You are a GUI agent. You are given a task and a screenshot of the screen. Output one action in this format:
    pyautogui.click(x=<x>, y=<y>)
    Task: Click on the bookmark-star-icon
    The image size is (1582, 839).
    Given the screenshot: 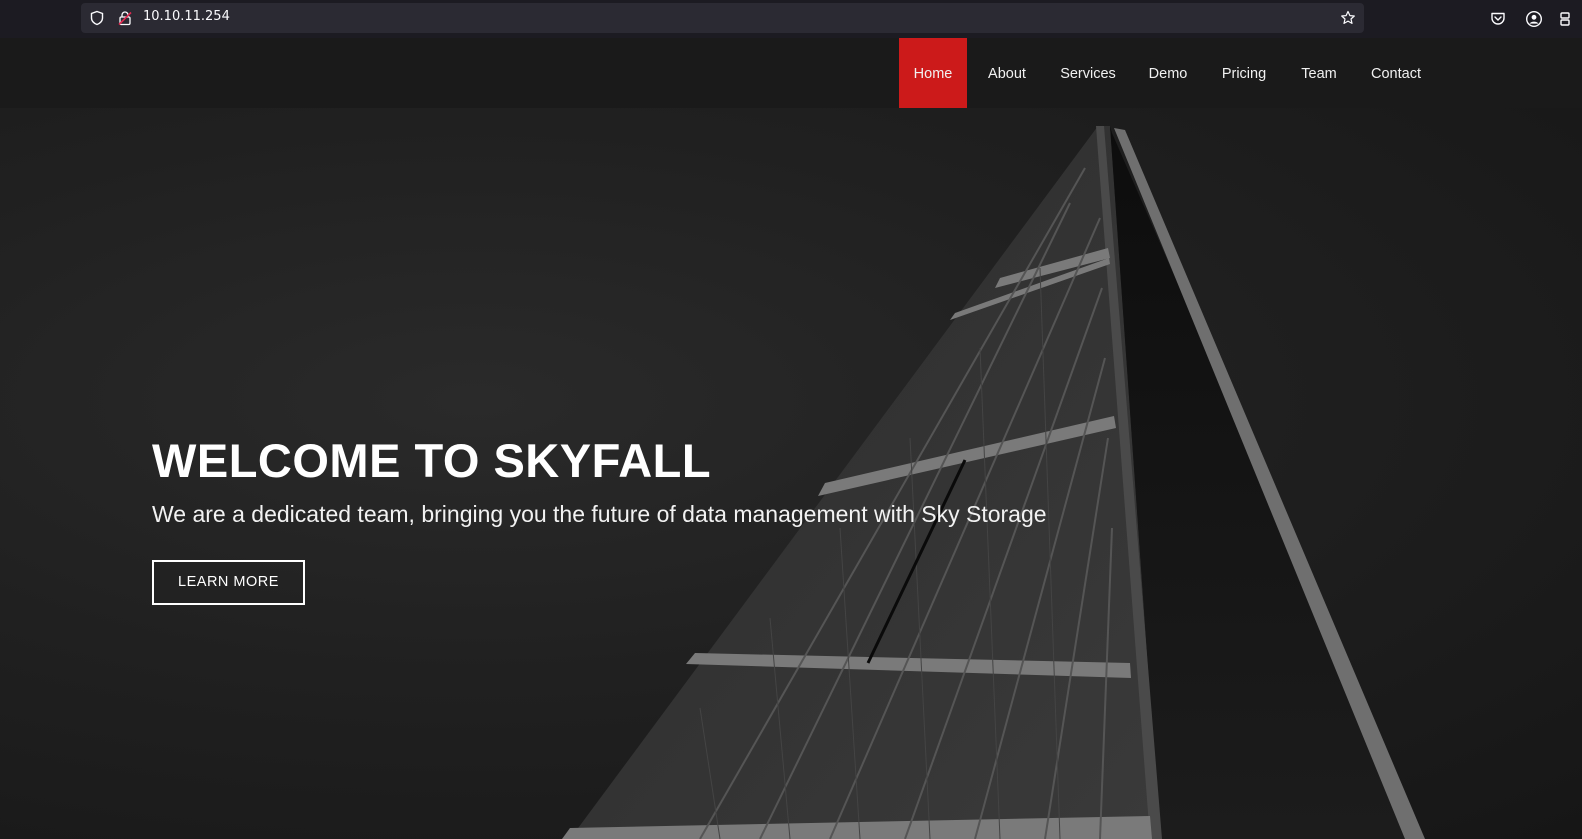 What is the action you would take?
    pyautogui.click(x=1348, y=18)
    